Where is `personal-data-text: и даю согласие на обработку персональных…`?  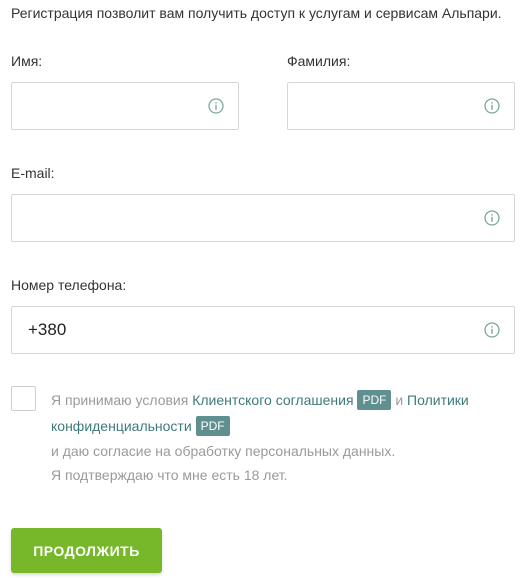 personal-data-text: и даю согласие на обработку персональных… is located at coordinates (223, 451).